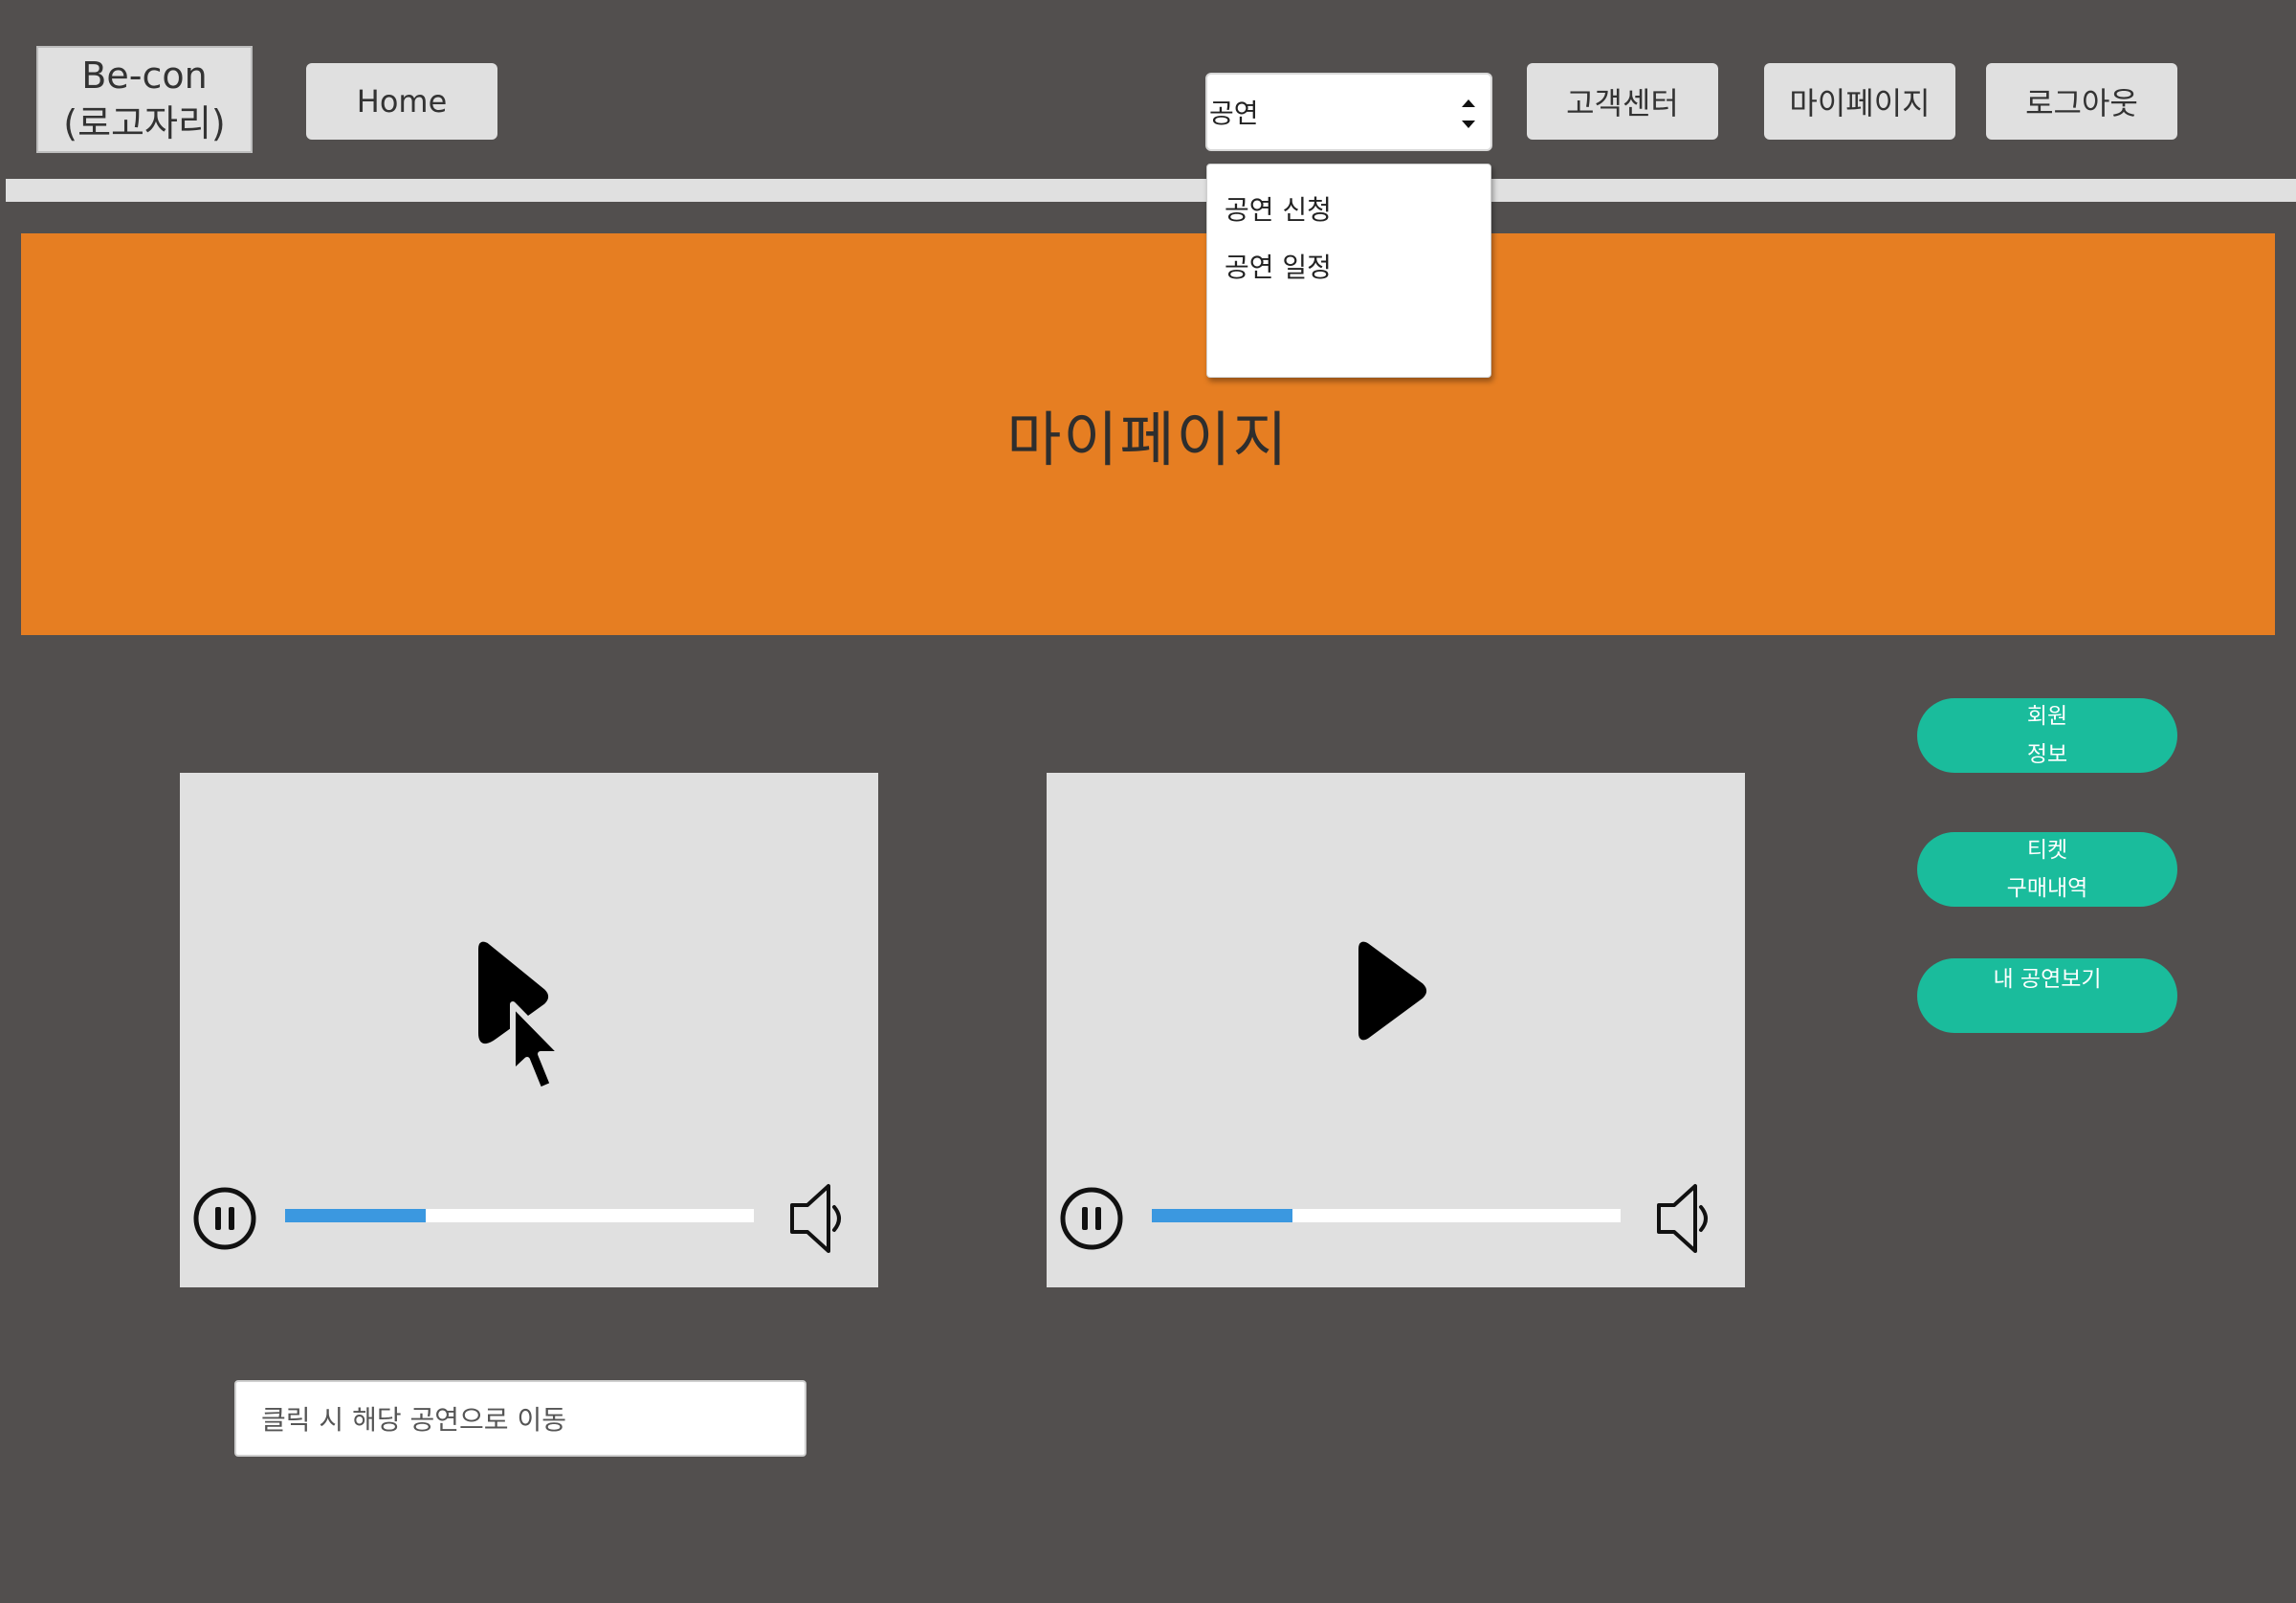 Image resolution: width=2296 pixels, height=1603 pixels. What do you see at coordinates (144, 99) in the screenshot?
I see `logo: Be-con (로고자리)` at bounding box center [144, 99].